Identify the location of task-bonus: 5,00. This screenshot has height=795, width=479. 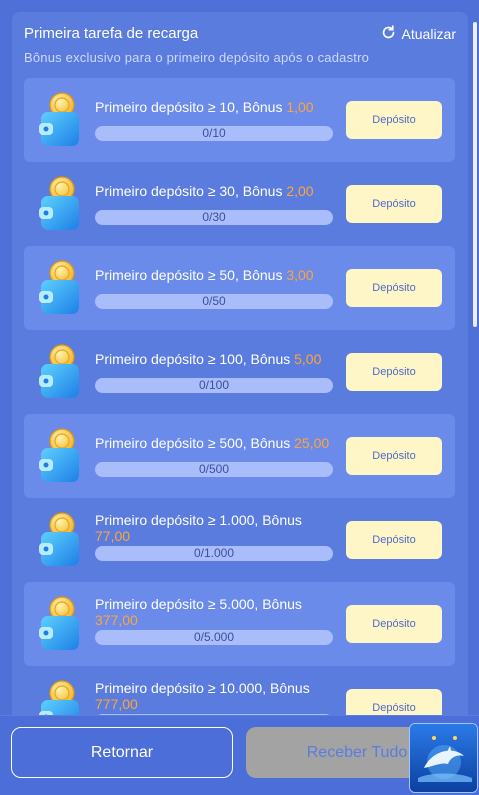
(308, 359).